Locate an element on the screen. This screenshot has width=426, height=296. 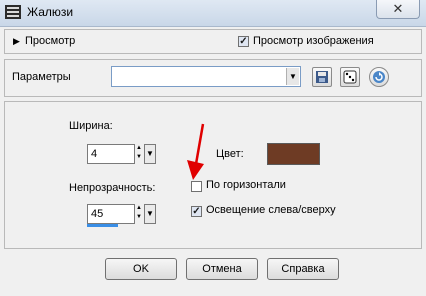
cancel-button: Отмена is located at coordinates (222, 269).